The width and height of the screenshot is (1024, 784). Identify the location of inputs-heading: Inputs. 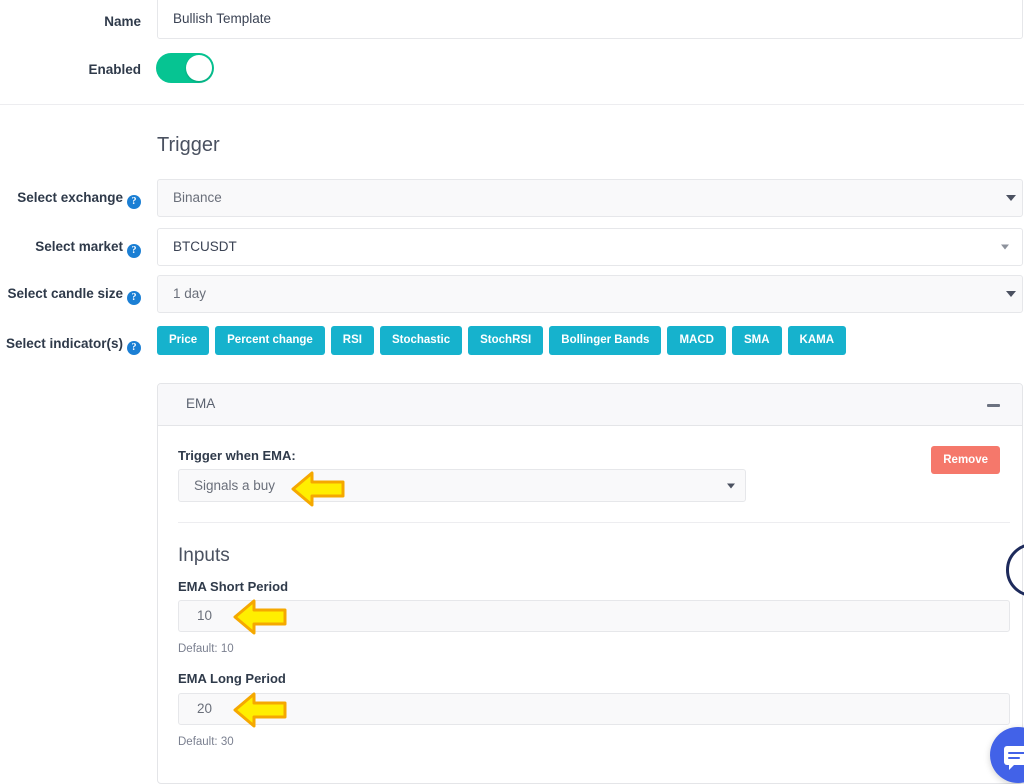
(204, 555).